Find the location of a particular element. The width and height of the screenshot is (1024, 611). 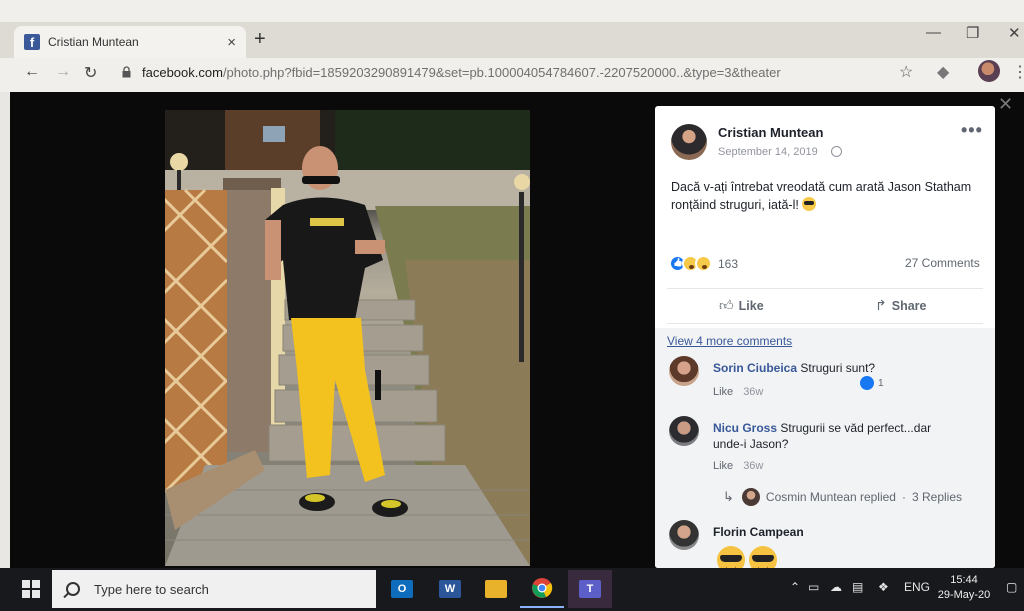

reply-author: Cosmin Muntean replied is located at coordinates (830, 497).